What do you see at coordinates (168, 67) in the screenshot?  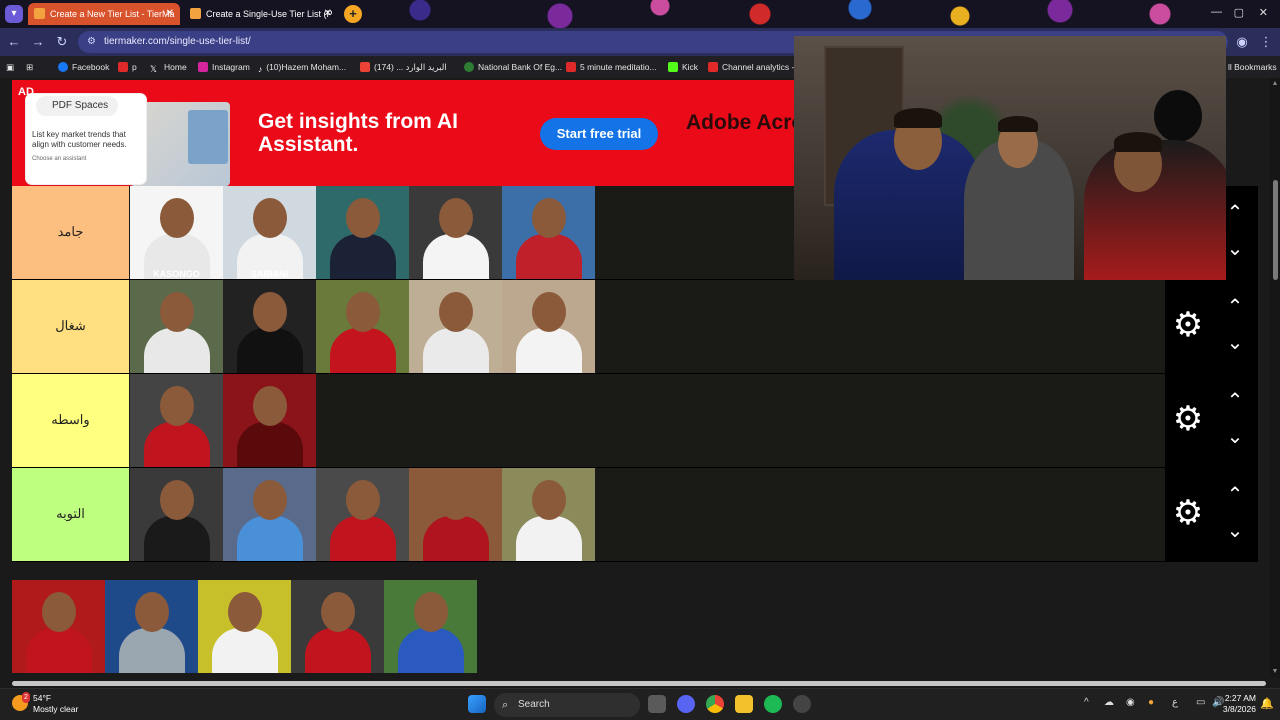 I see `bookmark-home: 𝕏 Home` at bounding box center [168, 67].